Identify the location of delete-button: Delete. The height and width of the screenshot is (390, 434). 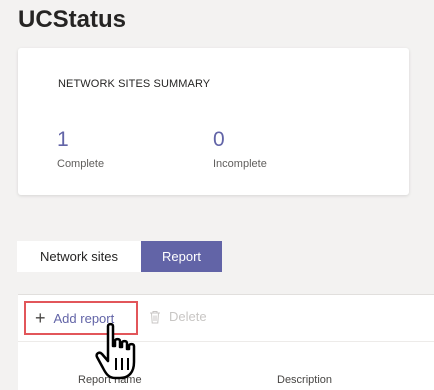
(178, 316).